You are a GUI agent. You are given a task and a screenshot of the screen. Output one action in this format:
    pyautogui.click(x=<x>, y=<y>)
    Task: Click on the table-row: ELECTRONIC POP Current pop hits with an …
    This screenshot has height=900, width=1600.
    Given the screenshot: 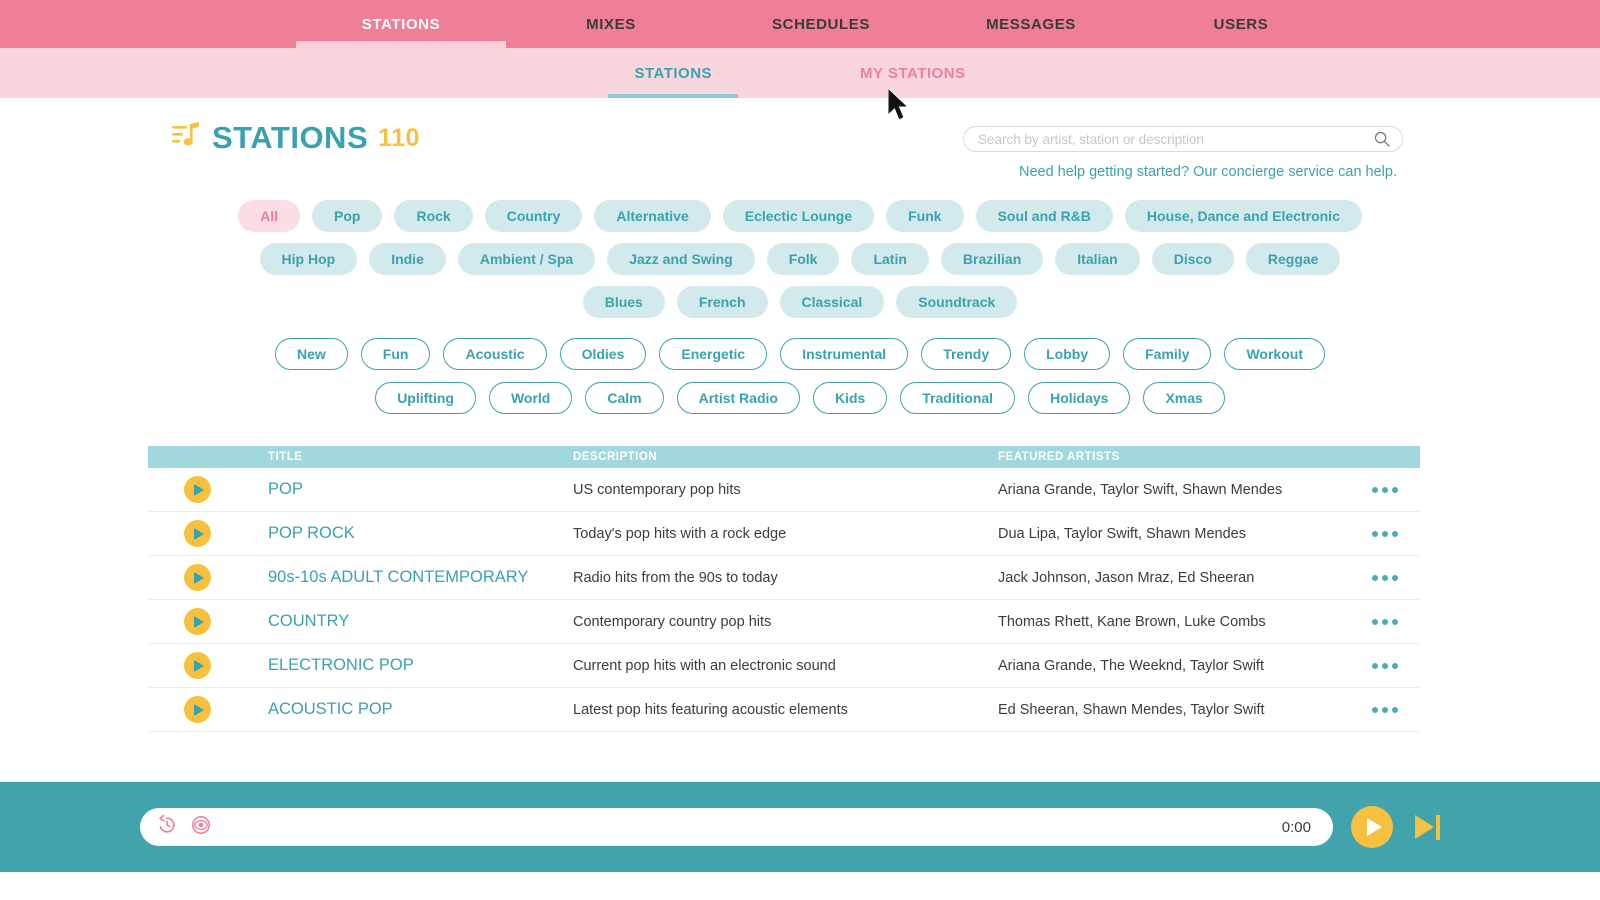 What is the action you would take?
    pyautogui.click(x=784, y=666)
    